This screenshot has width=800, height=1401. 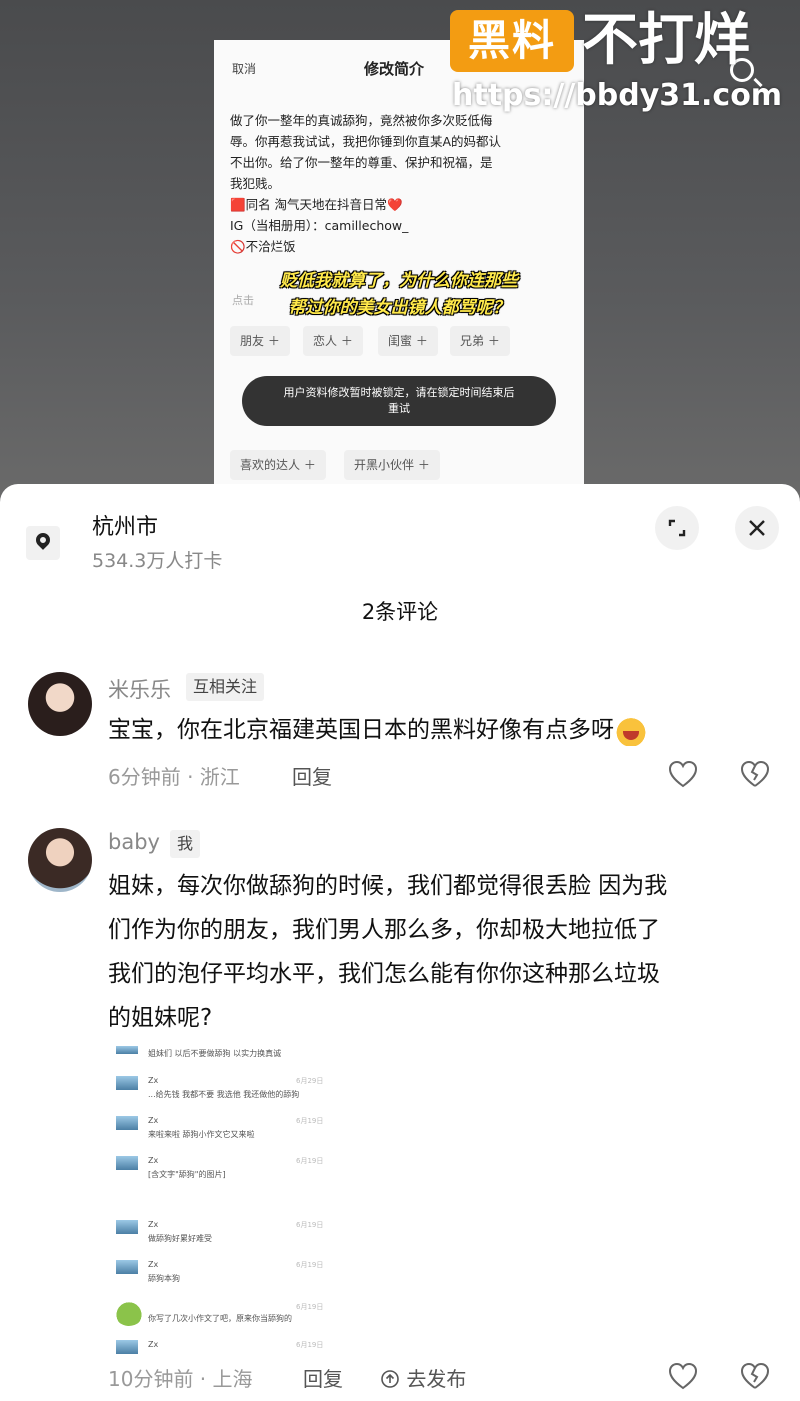 What do you see at coordinates (187, 1174) in the screenshot?
I see `chat-text: [含文字"舔狗"的图片]` at bounding box center [187, 1174].